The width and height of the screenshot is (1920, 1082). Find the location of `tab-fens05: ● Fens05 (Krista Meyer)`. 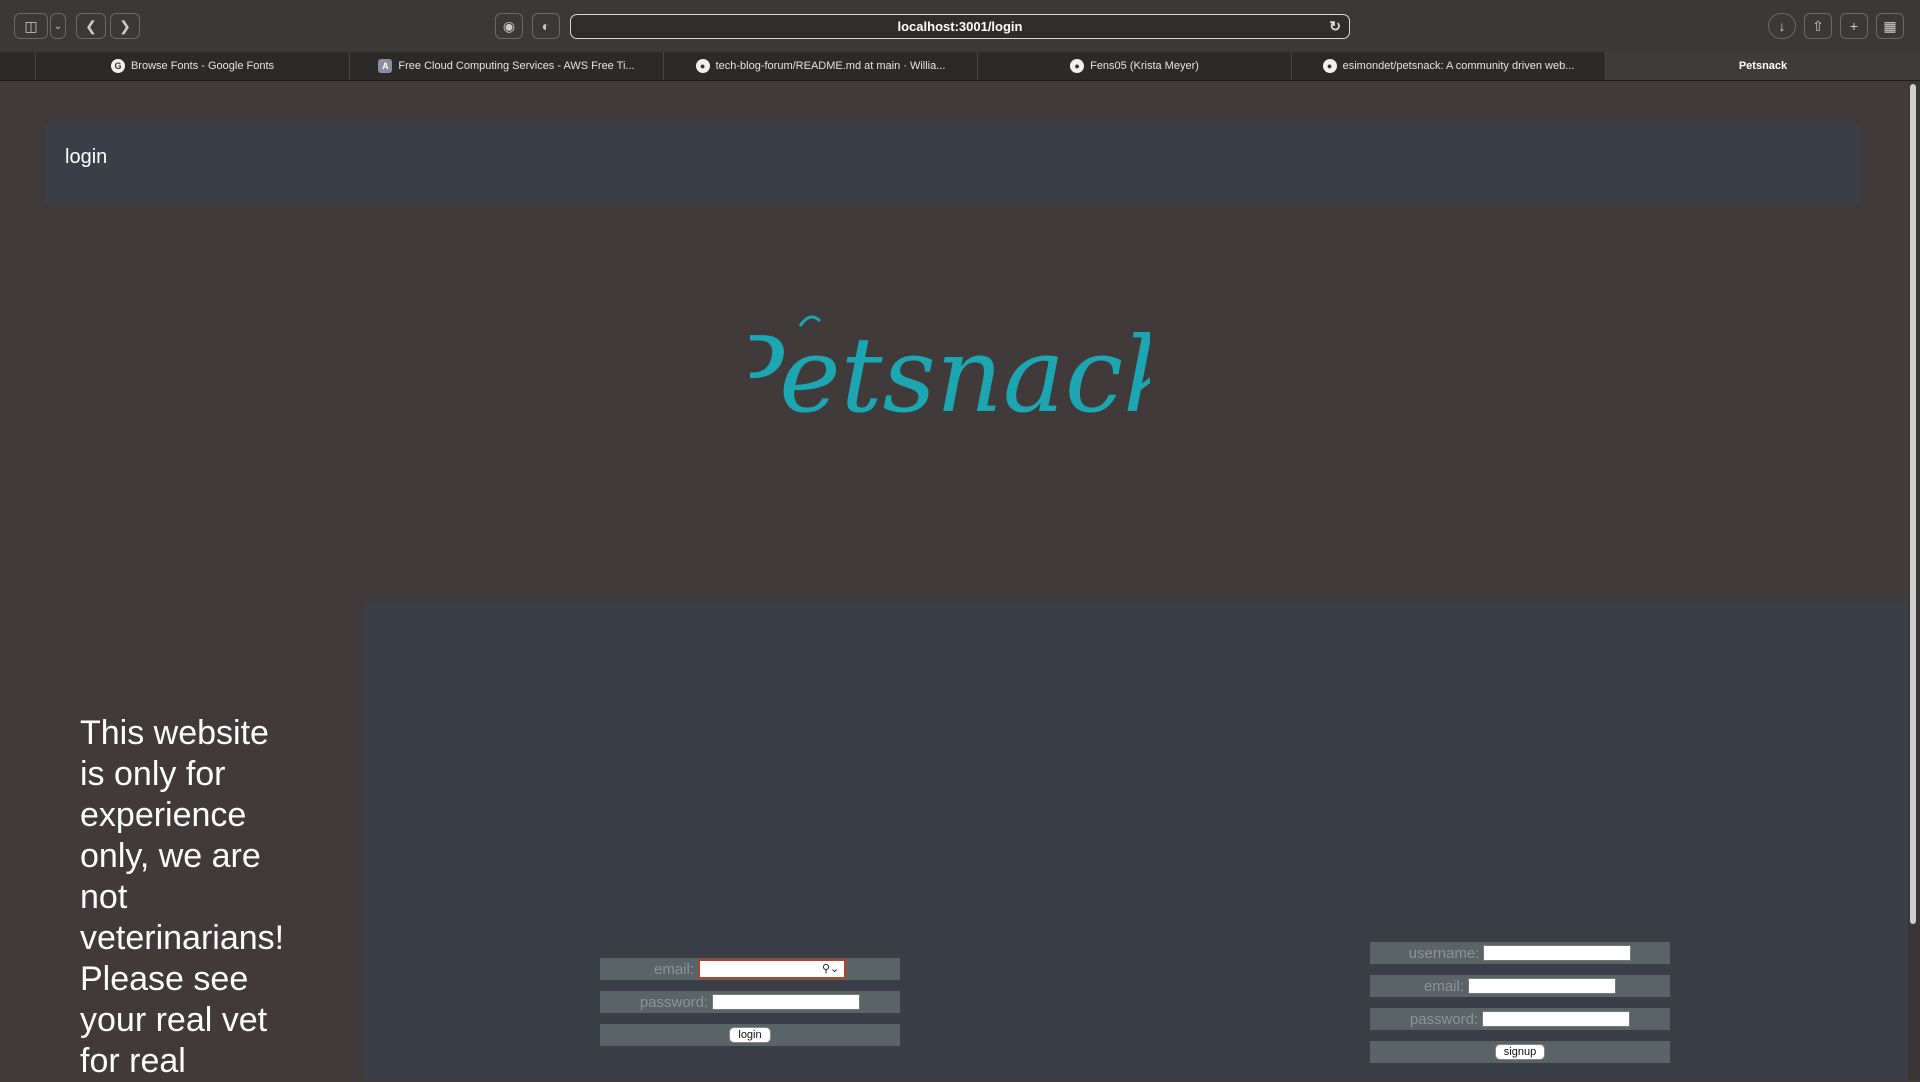

tab-fens05: ● Fens05 (Krista Meyer) is located at coordinates (1134, 66).